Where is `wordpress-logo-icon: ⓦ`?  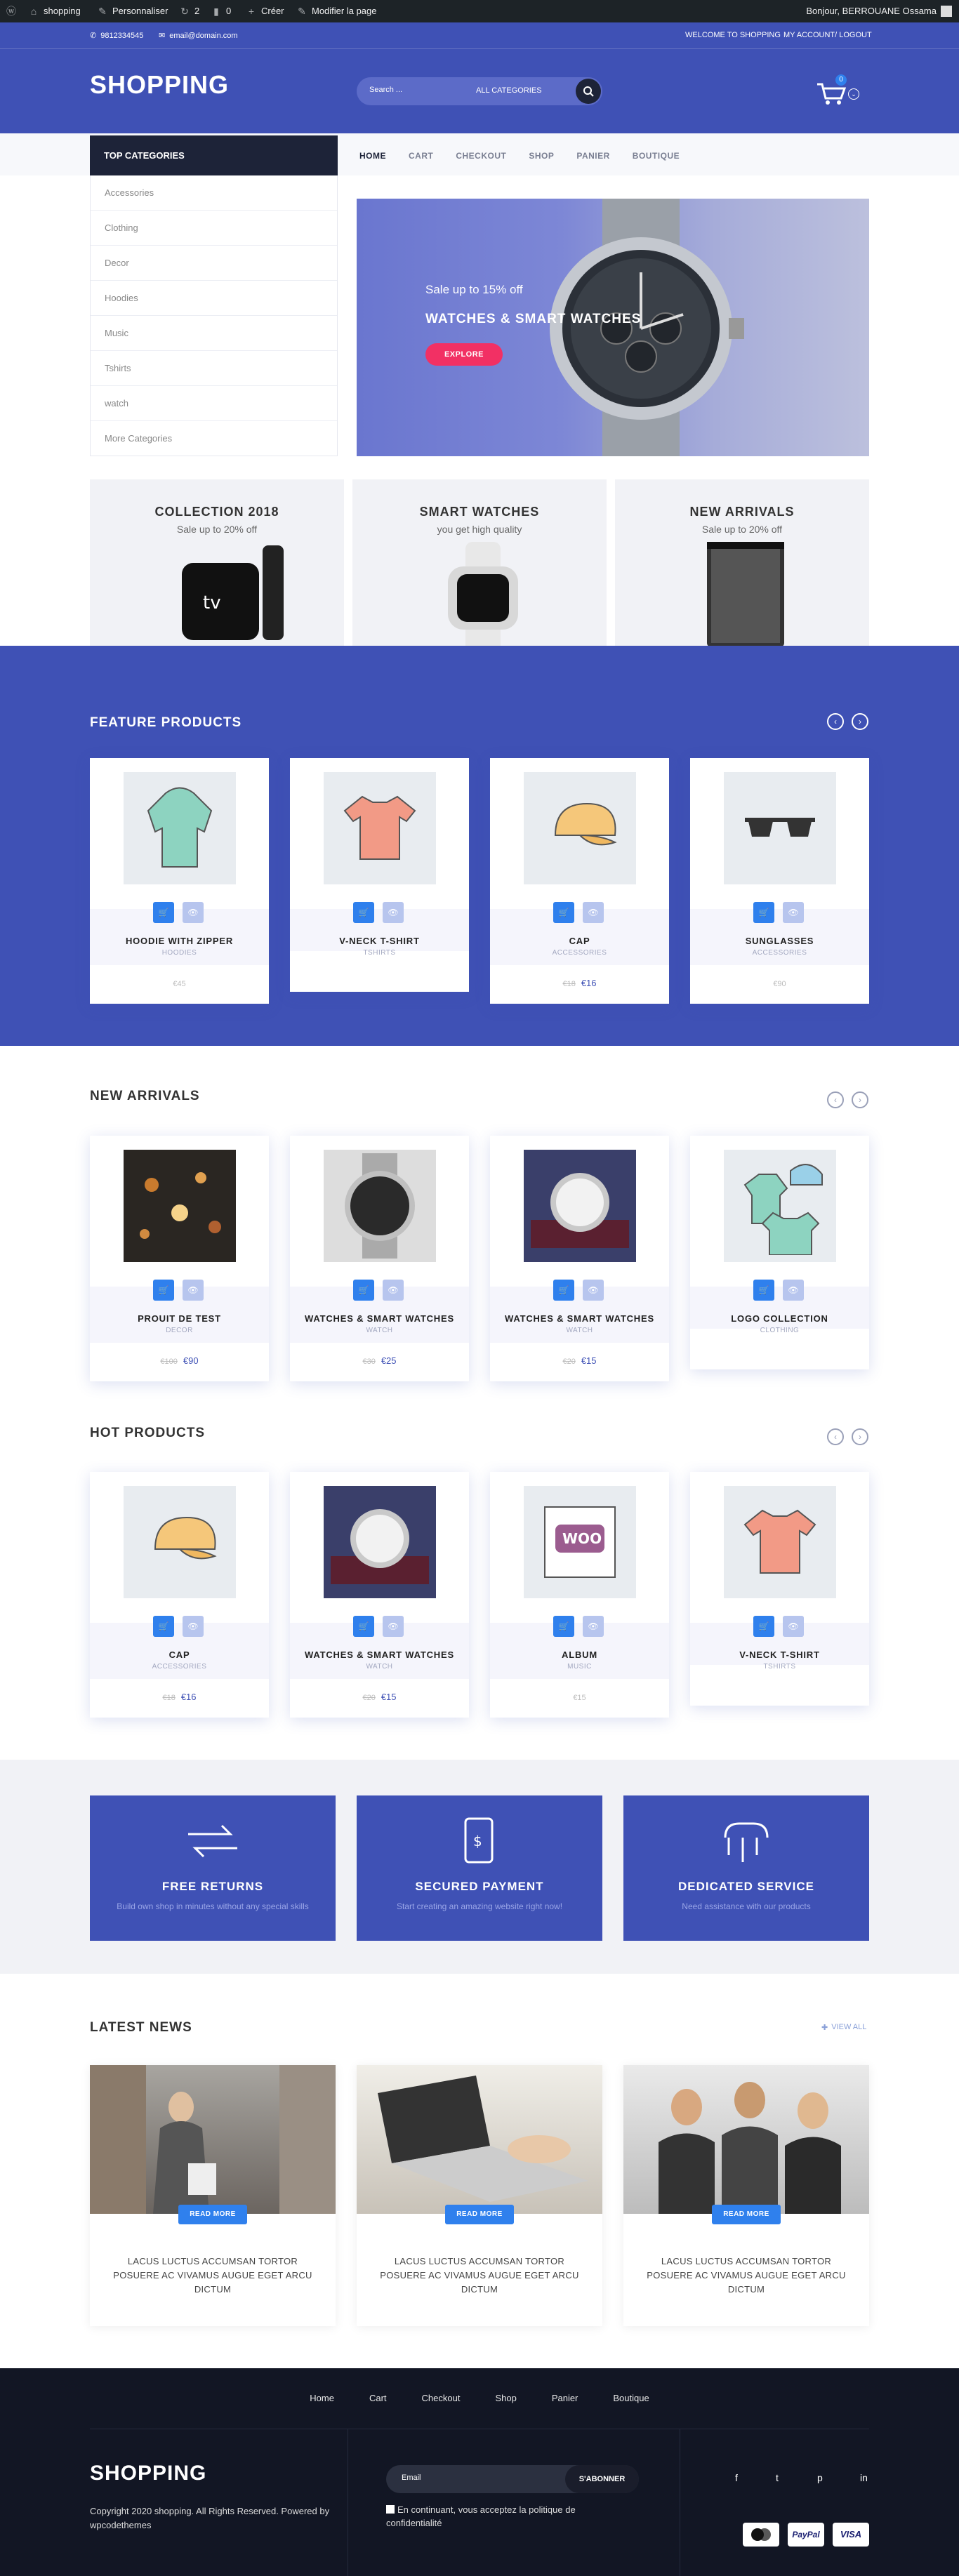 wordpress-logo-icon: ⓦ is located at coordinates (11, 11).